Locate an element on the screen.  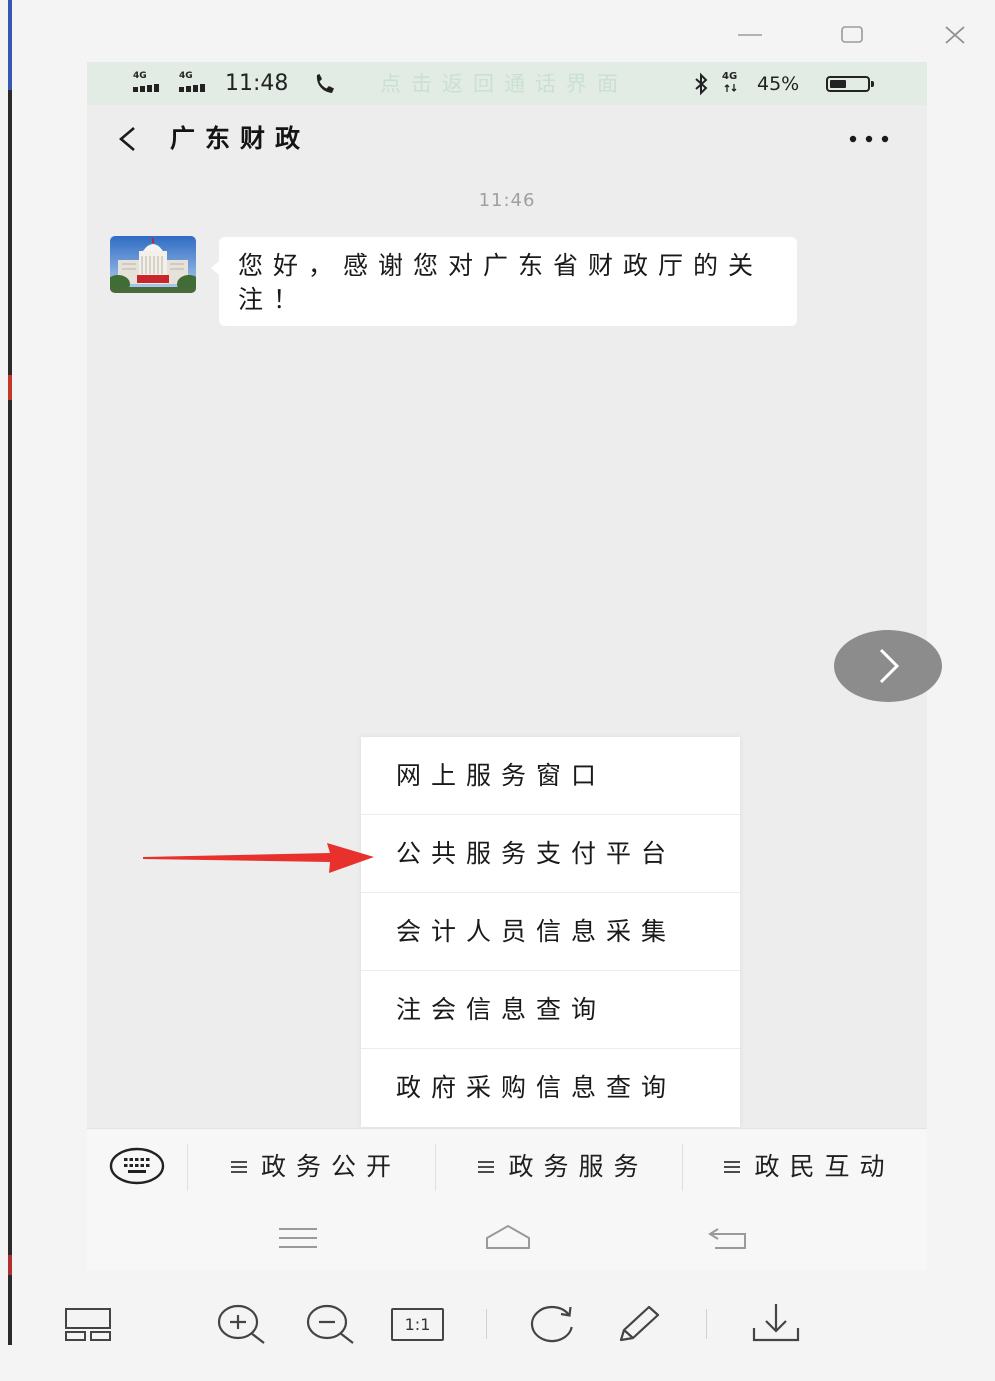
menu-tab-government-affairs-disclosure: 政务公开 is located at coordinates (311, 1167).